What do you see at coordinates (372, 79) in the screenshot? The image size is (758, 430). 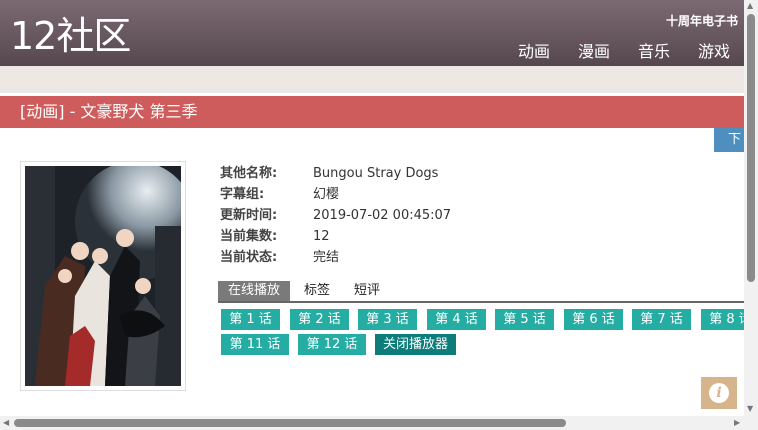 I see `sub-bar` at bounding box center [372, 79].